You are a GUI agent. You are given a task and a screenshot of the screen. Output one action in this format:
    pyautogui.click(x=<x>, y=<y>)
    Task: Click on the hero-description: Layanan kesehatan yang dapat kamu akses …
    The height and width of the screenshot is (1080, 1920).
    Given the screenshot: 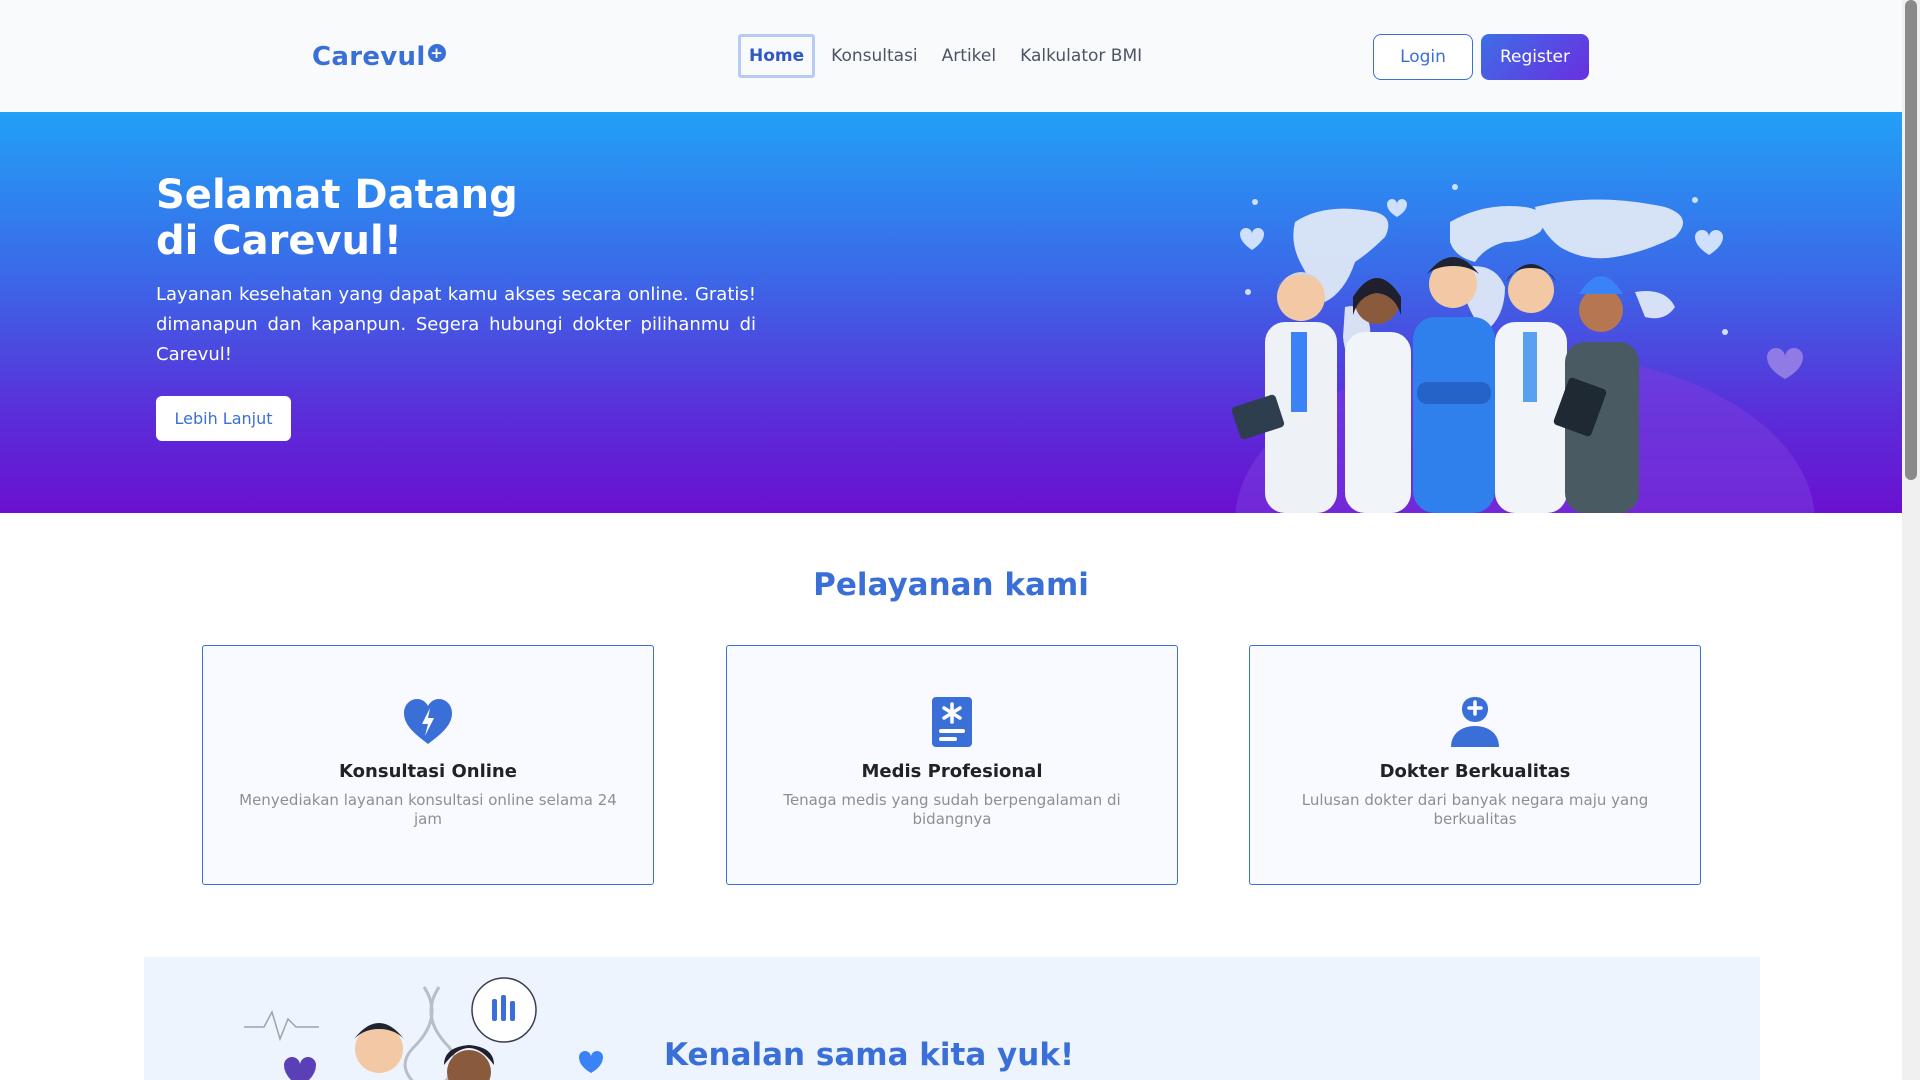 What is the action you would take?
    pyautogui.click(x=456, y=324)
    